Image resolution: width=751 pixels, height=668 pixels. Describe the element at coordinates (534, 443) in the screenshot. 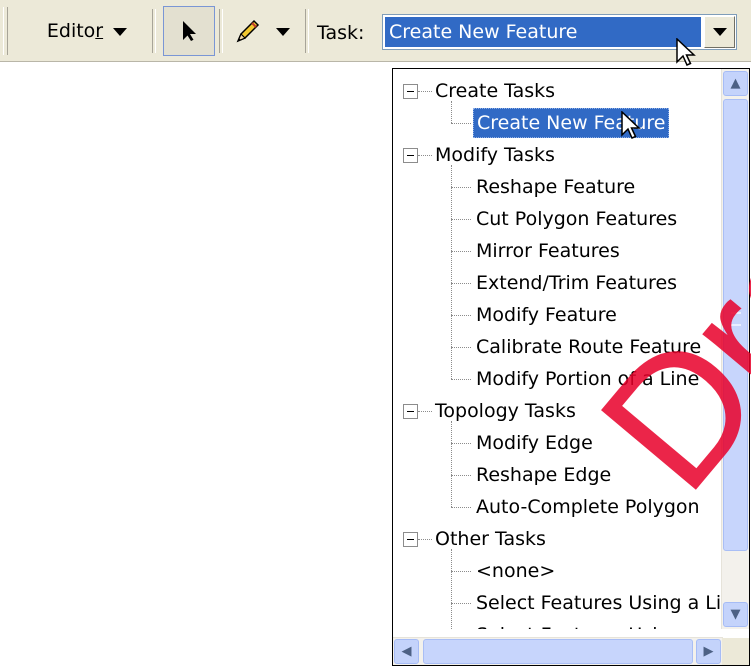

I see `tree-item-label: Modify Edge` at that location.